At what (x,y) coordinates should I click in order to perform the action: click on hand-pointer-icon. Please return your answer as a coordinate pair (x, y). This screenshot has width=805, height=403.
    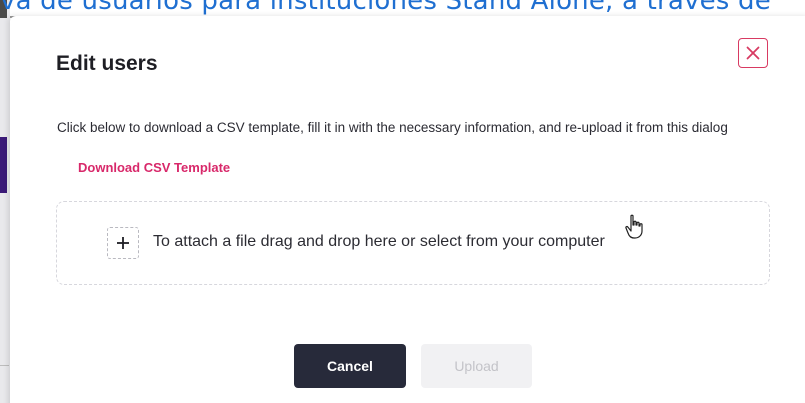
    Looking at the image, I should click on (634, 226).